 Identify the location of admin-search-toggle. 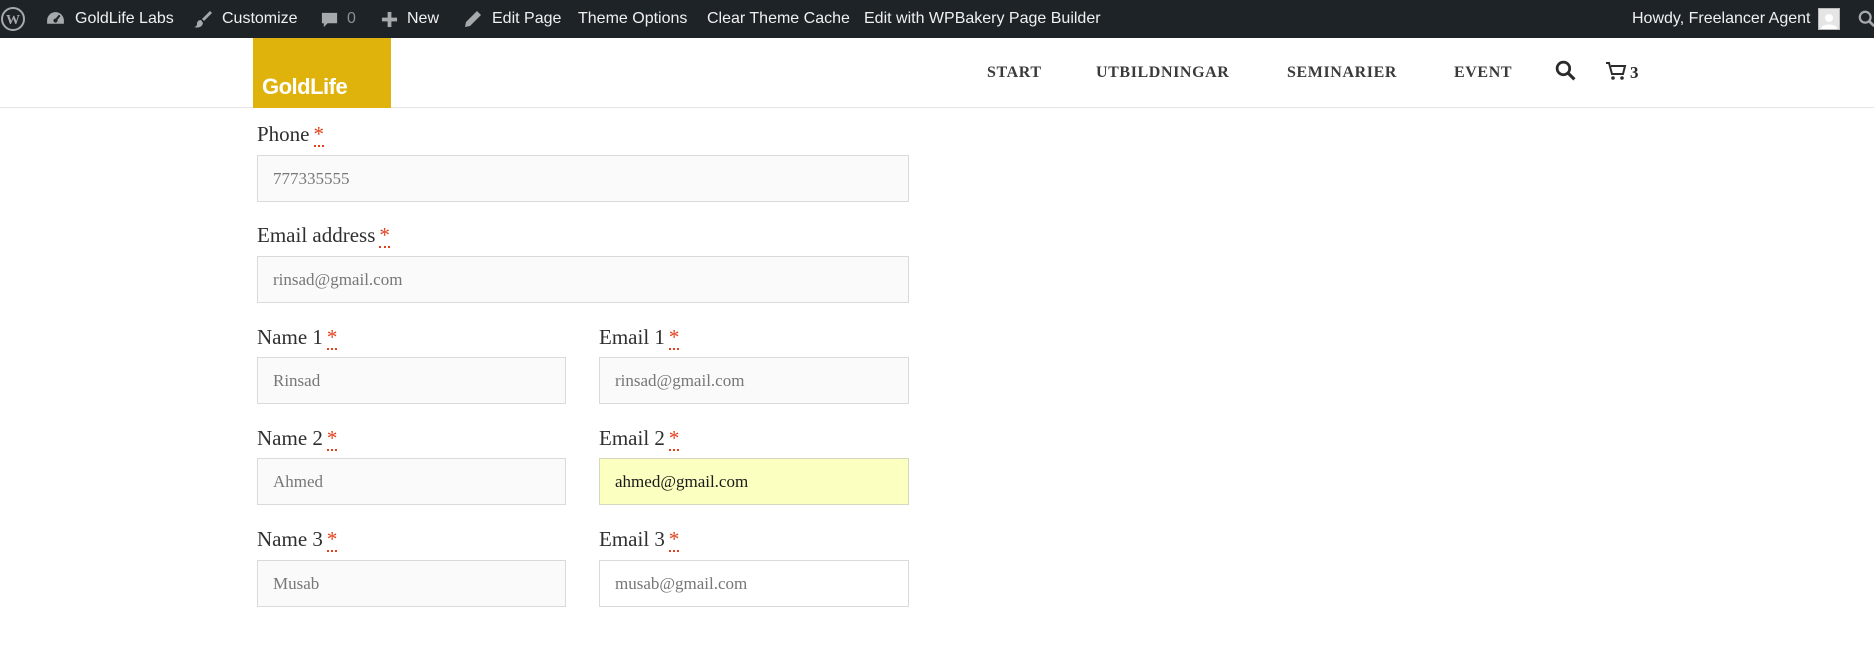
(1866, 19).